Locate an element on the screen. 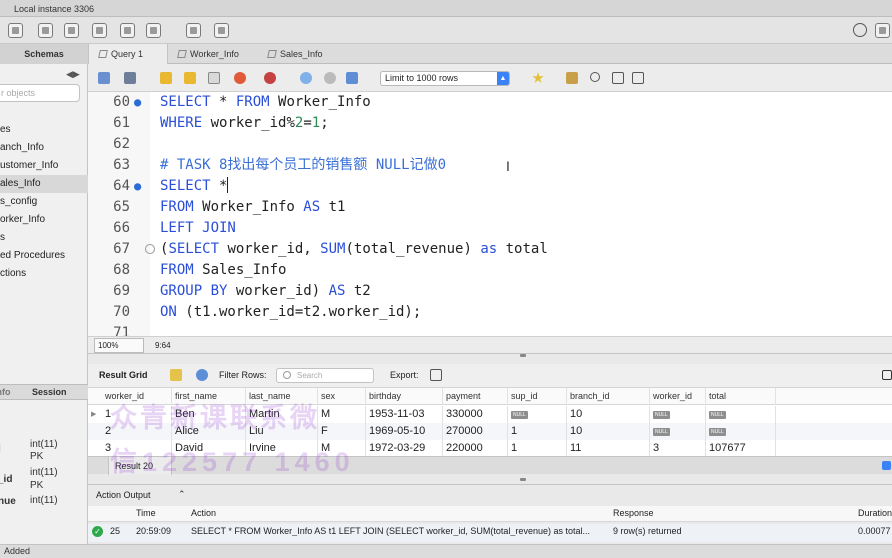  code-line: 61 WHERE worker_id%2=1; is located at coordinates (490, 123).